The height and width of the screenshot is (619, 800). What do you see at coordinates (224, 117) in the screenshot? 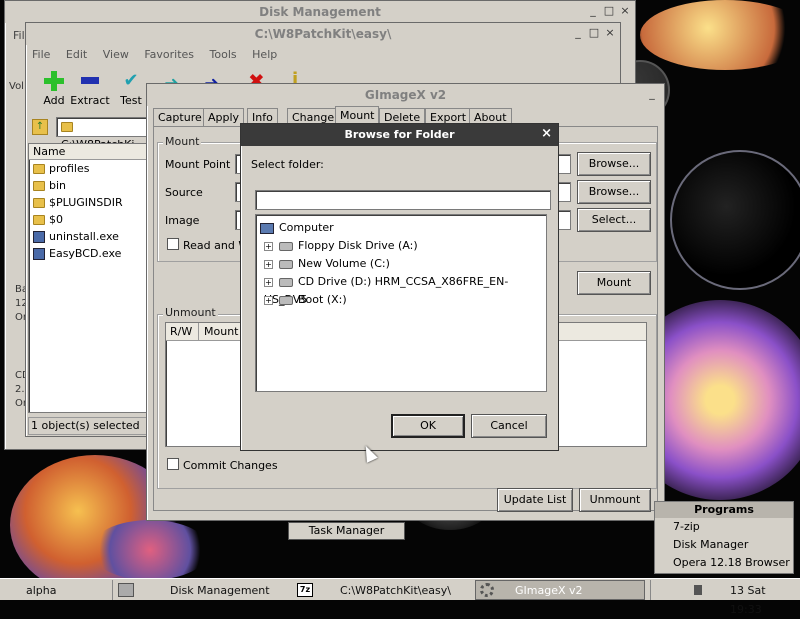
I see `tab-apply: Apply` at bounding box center [224, 117].